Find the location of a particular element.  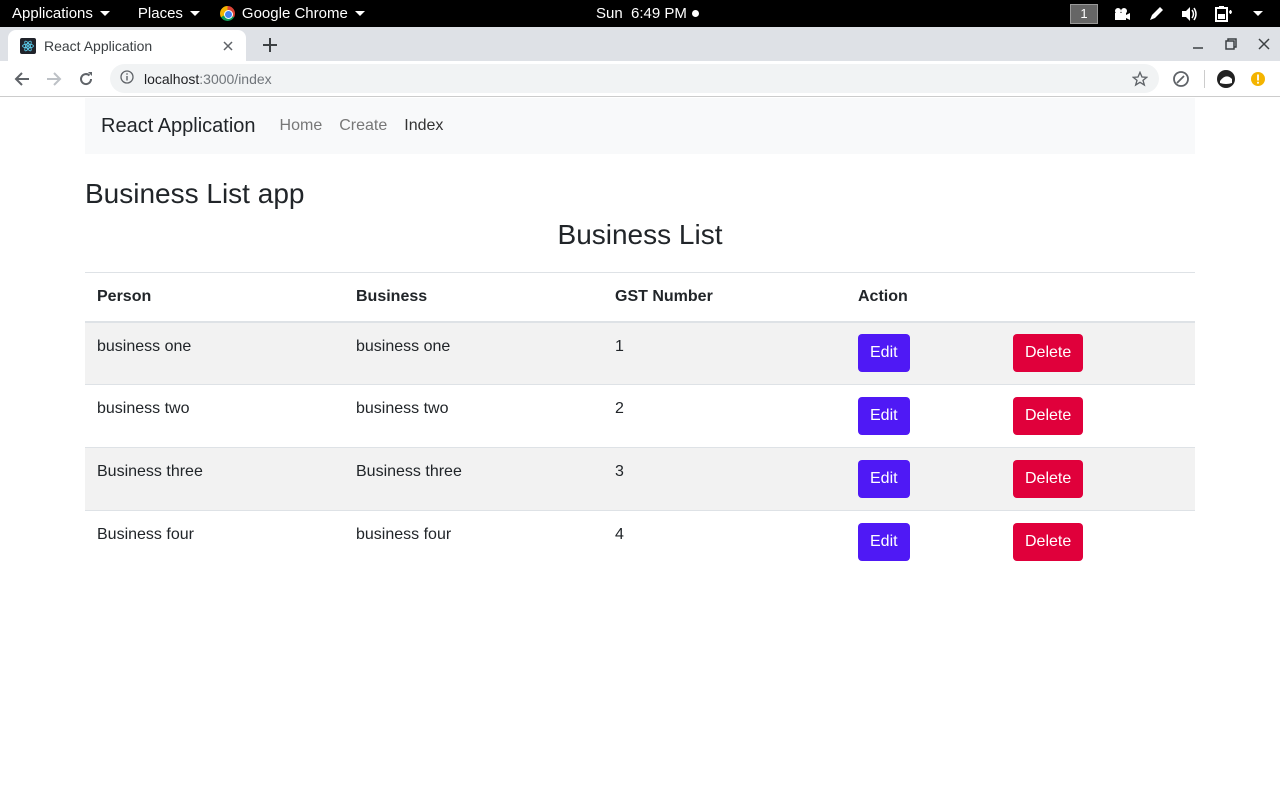

pen-icon is located at coordinates (1156, 14).